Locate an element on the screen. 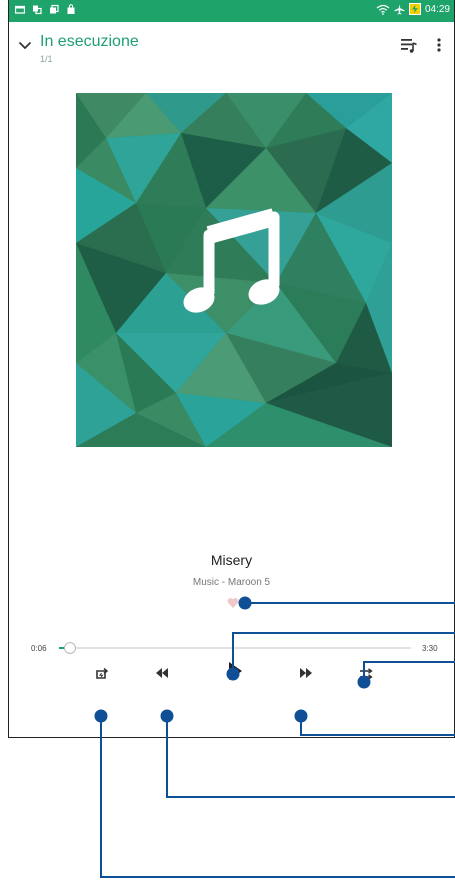 The height and width of the screenshot is (880, 455). repeat-icon is located at coordinates (102, 674).